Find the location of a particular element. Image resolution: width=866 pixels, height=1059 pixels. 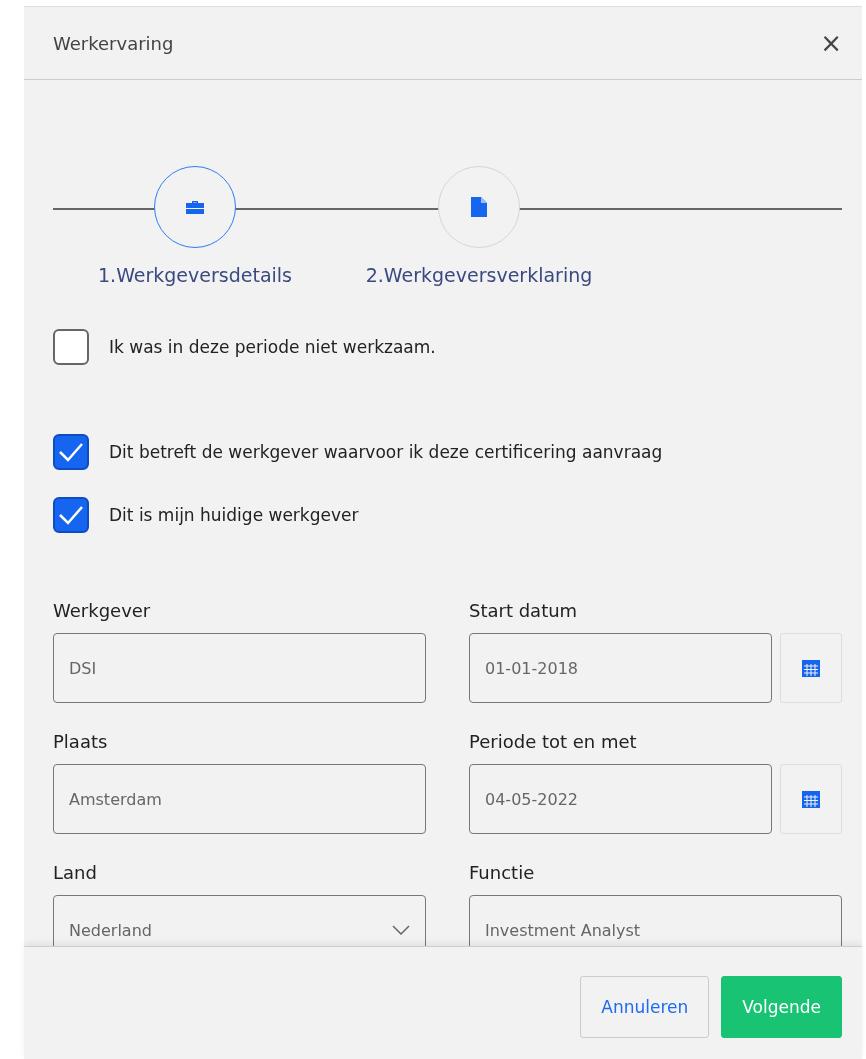

input-field: DSI is located at coordinates (239, 668).